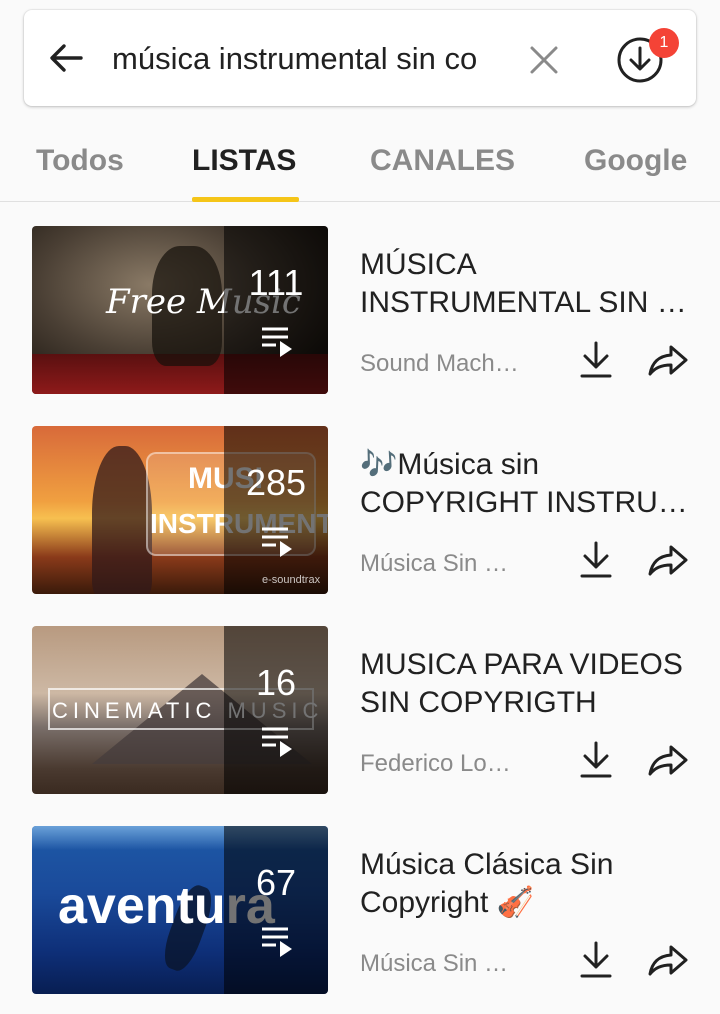 Image resolution: width=720 pixels, height=1014 pixels. Describe the element at coordinates (360, 161) in the screenshot. I see `tab-bar: Todos LISTAS CANALES Google` at that location.